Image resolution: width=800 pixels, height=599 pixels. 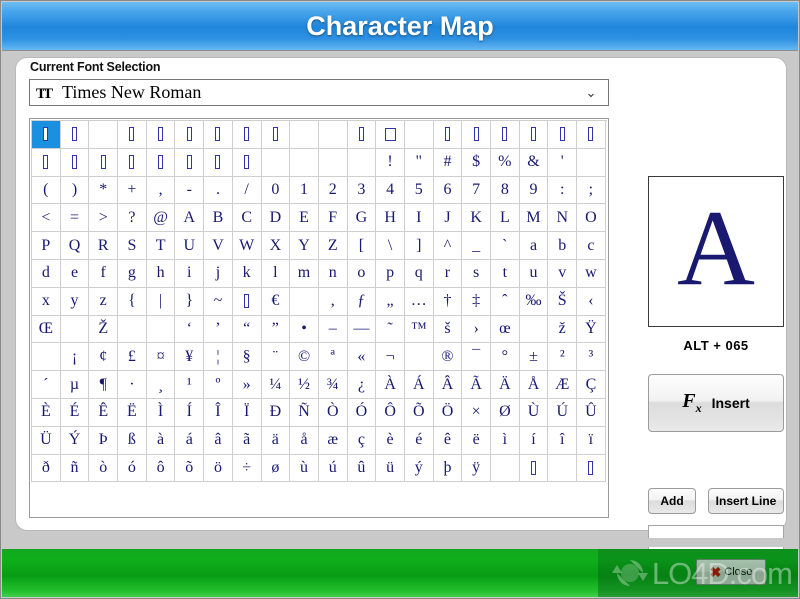 I want to click on character-cell: Ô, so click(x=390, y=412).